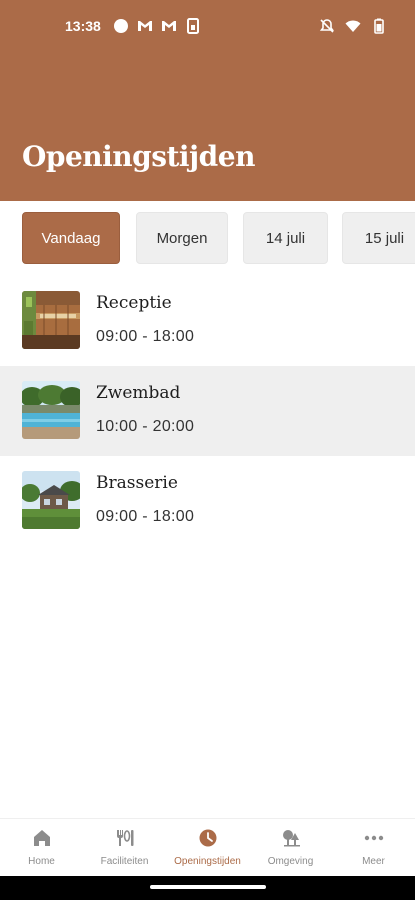 The image size is (415, 900). Describe the element at coordinates (379, 26) in the screenshot. I see `battery-icon` at that location.